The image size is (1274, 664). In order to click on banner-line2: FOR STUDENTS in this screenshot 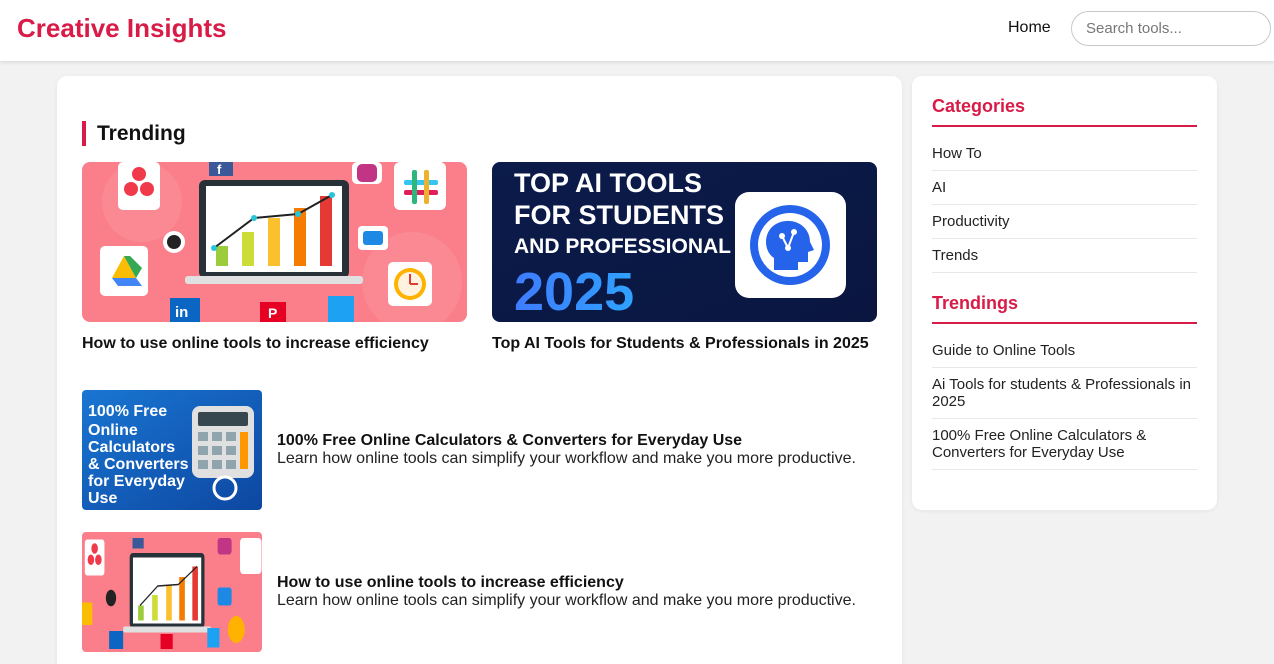, I will do `click(619, 215)`.